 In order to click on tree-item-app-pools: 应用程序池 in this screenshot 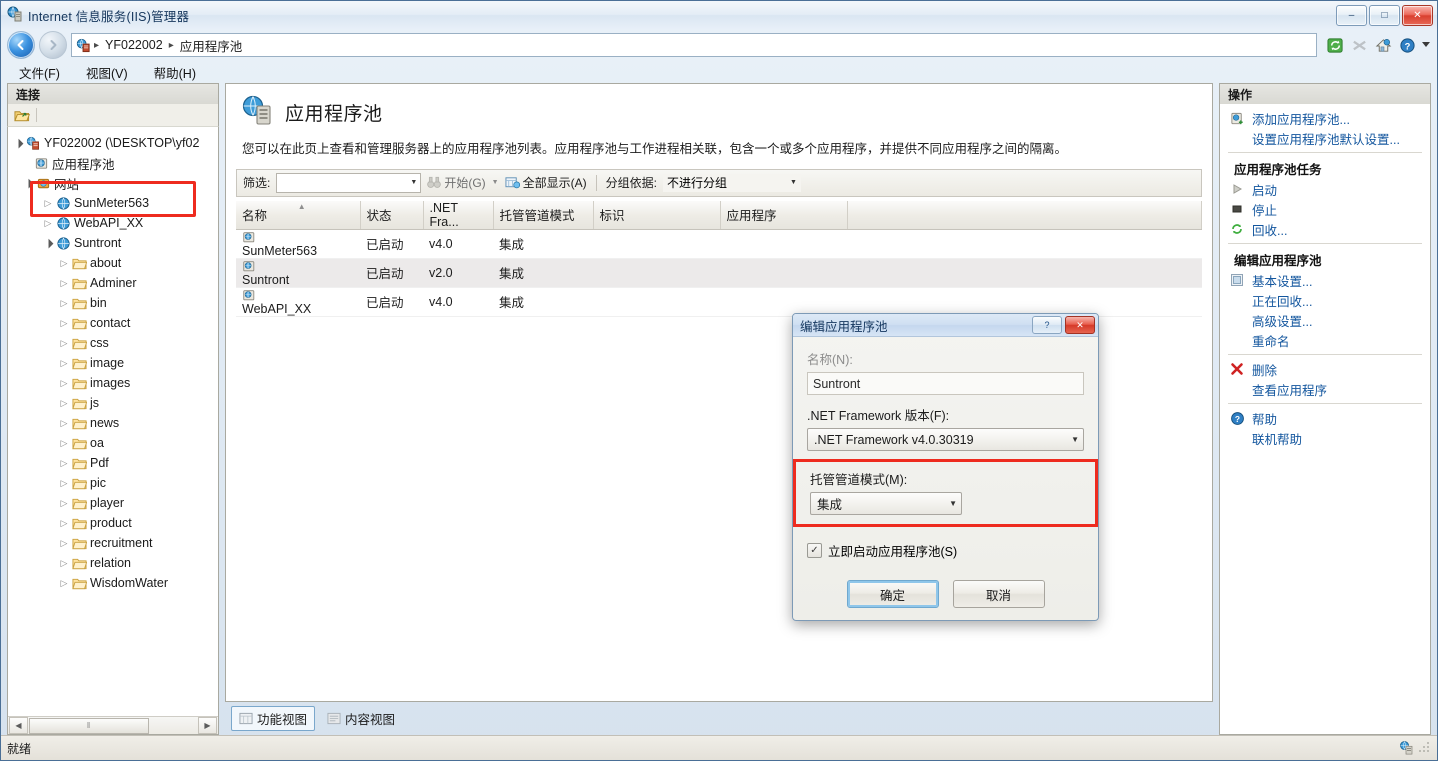, I will do `click(113, 163)`.